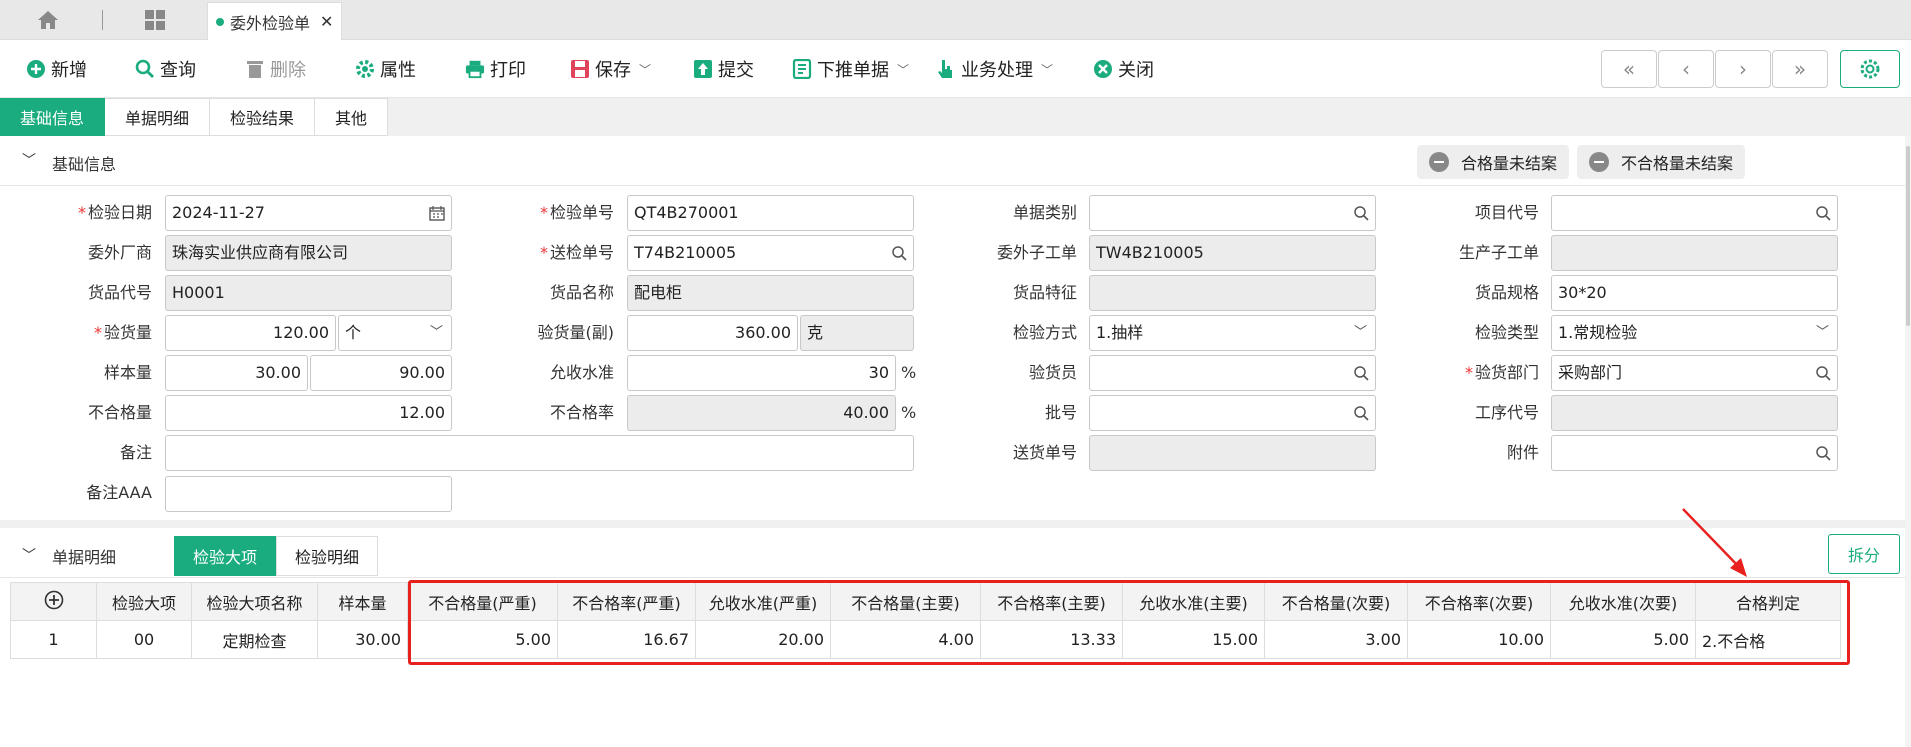 The height and width of the screenshot is (747, 1911). What do you see at coordinates (250, 333) in the screenshot?
I see `qty-field: 120.00` at bounding box center [250, 333].